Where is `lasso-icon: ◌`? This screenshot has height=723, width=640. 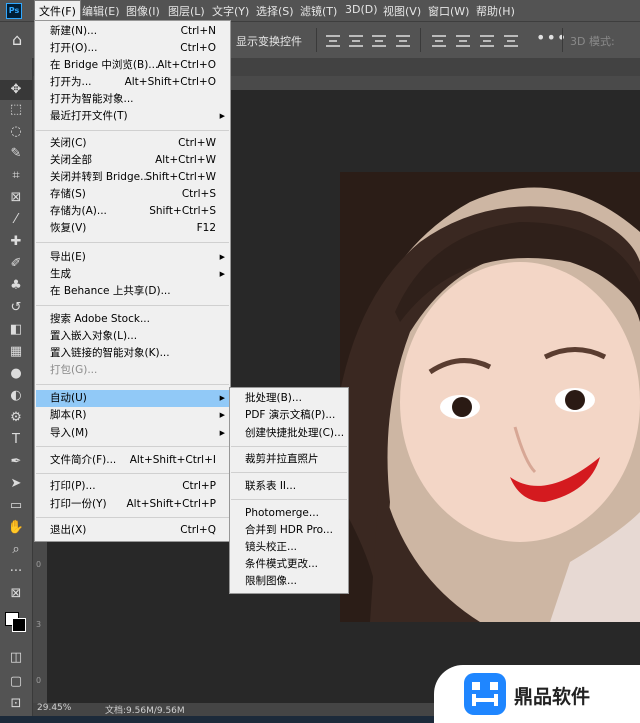
lasso-icon: ◌ is located at coordinates (16, 132).